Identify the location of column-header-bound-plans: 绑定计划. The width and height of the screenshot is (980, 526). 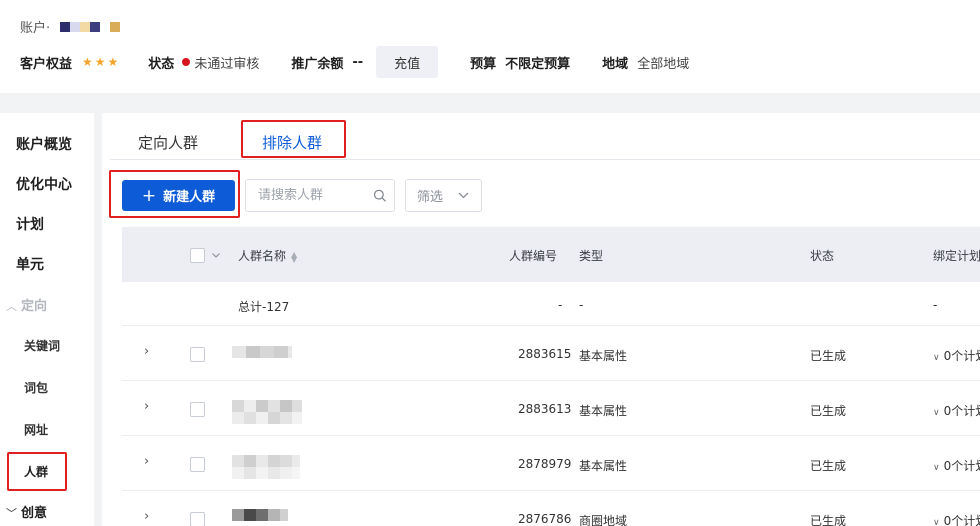
(956, 256).